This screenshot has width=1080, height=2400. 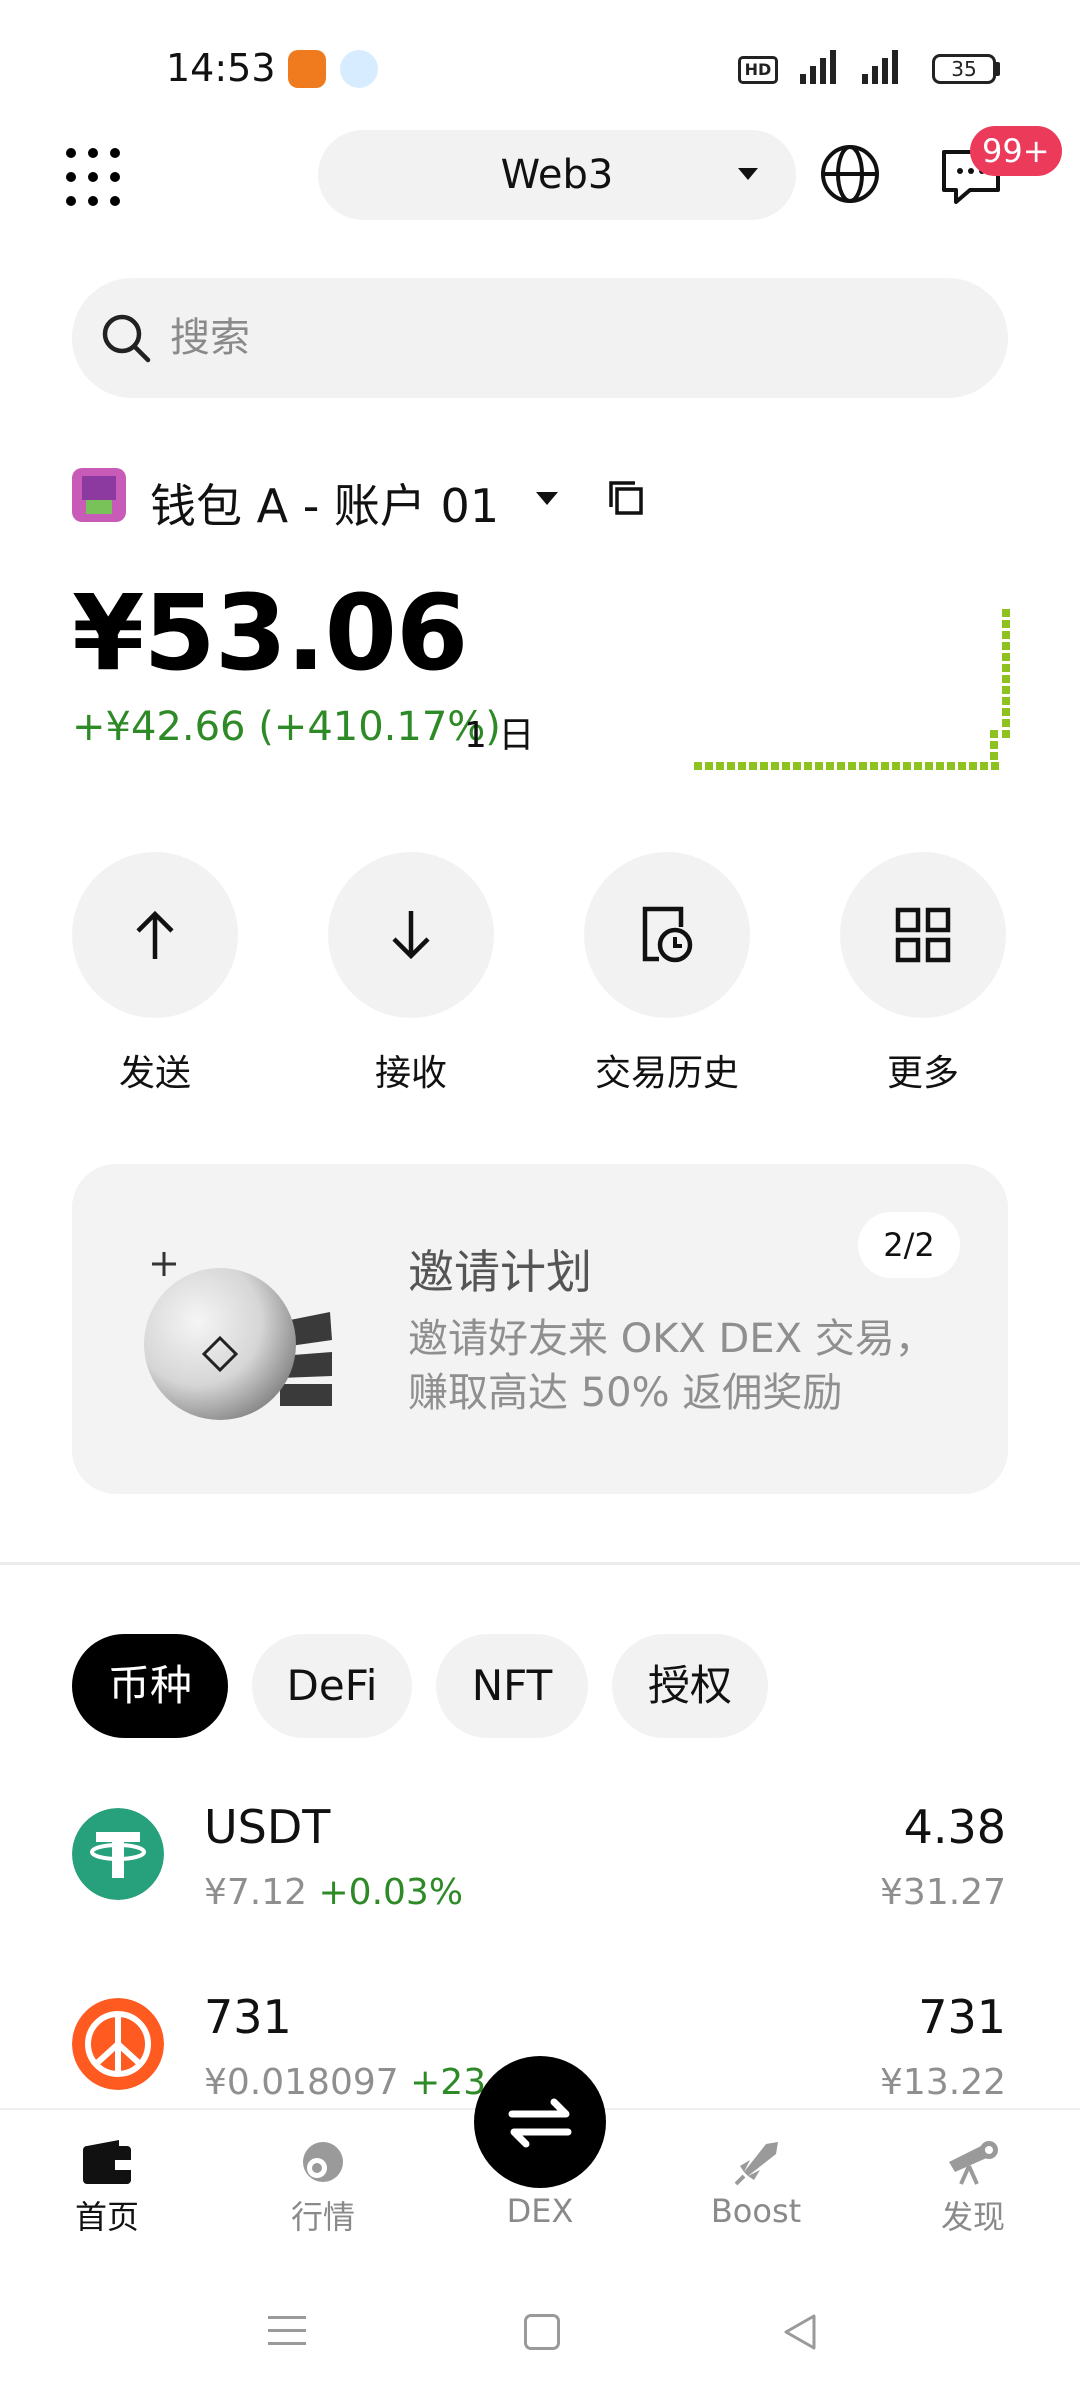 I want to click on usdt-token-icon, so click(x=118, y=1854).